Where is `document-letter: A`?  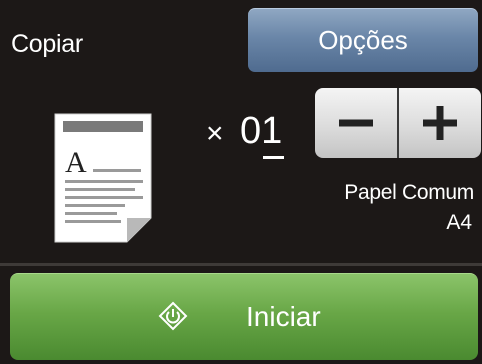
document-letter: A is located at coordinates (76, 162).